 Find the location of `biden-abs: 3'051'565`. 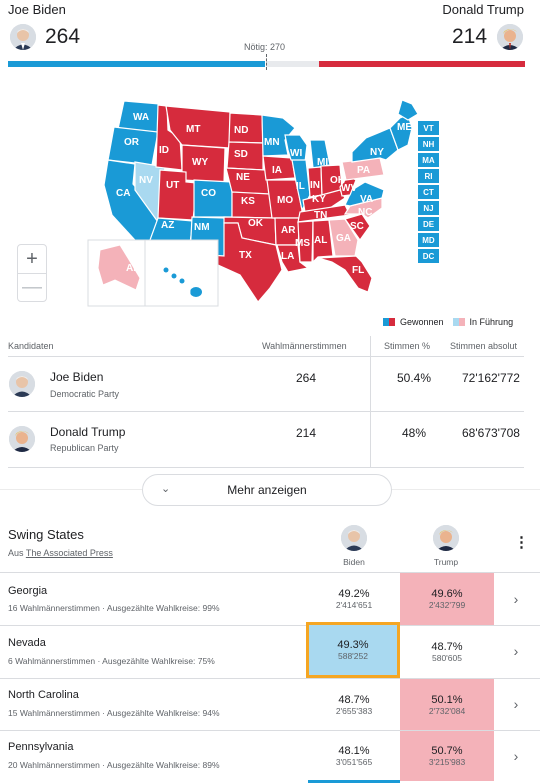

biden-abs: 3'051'565 is located at coordinates (354, 762).